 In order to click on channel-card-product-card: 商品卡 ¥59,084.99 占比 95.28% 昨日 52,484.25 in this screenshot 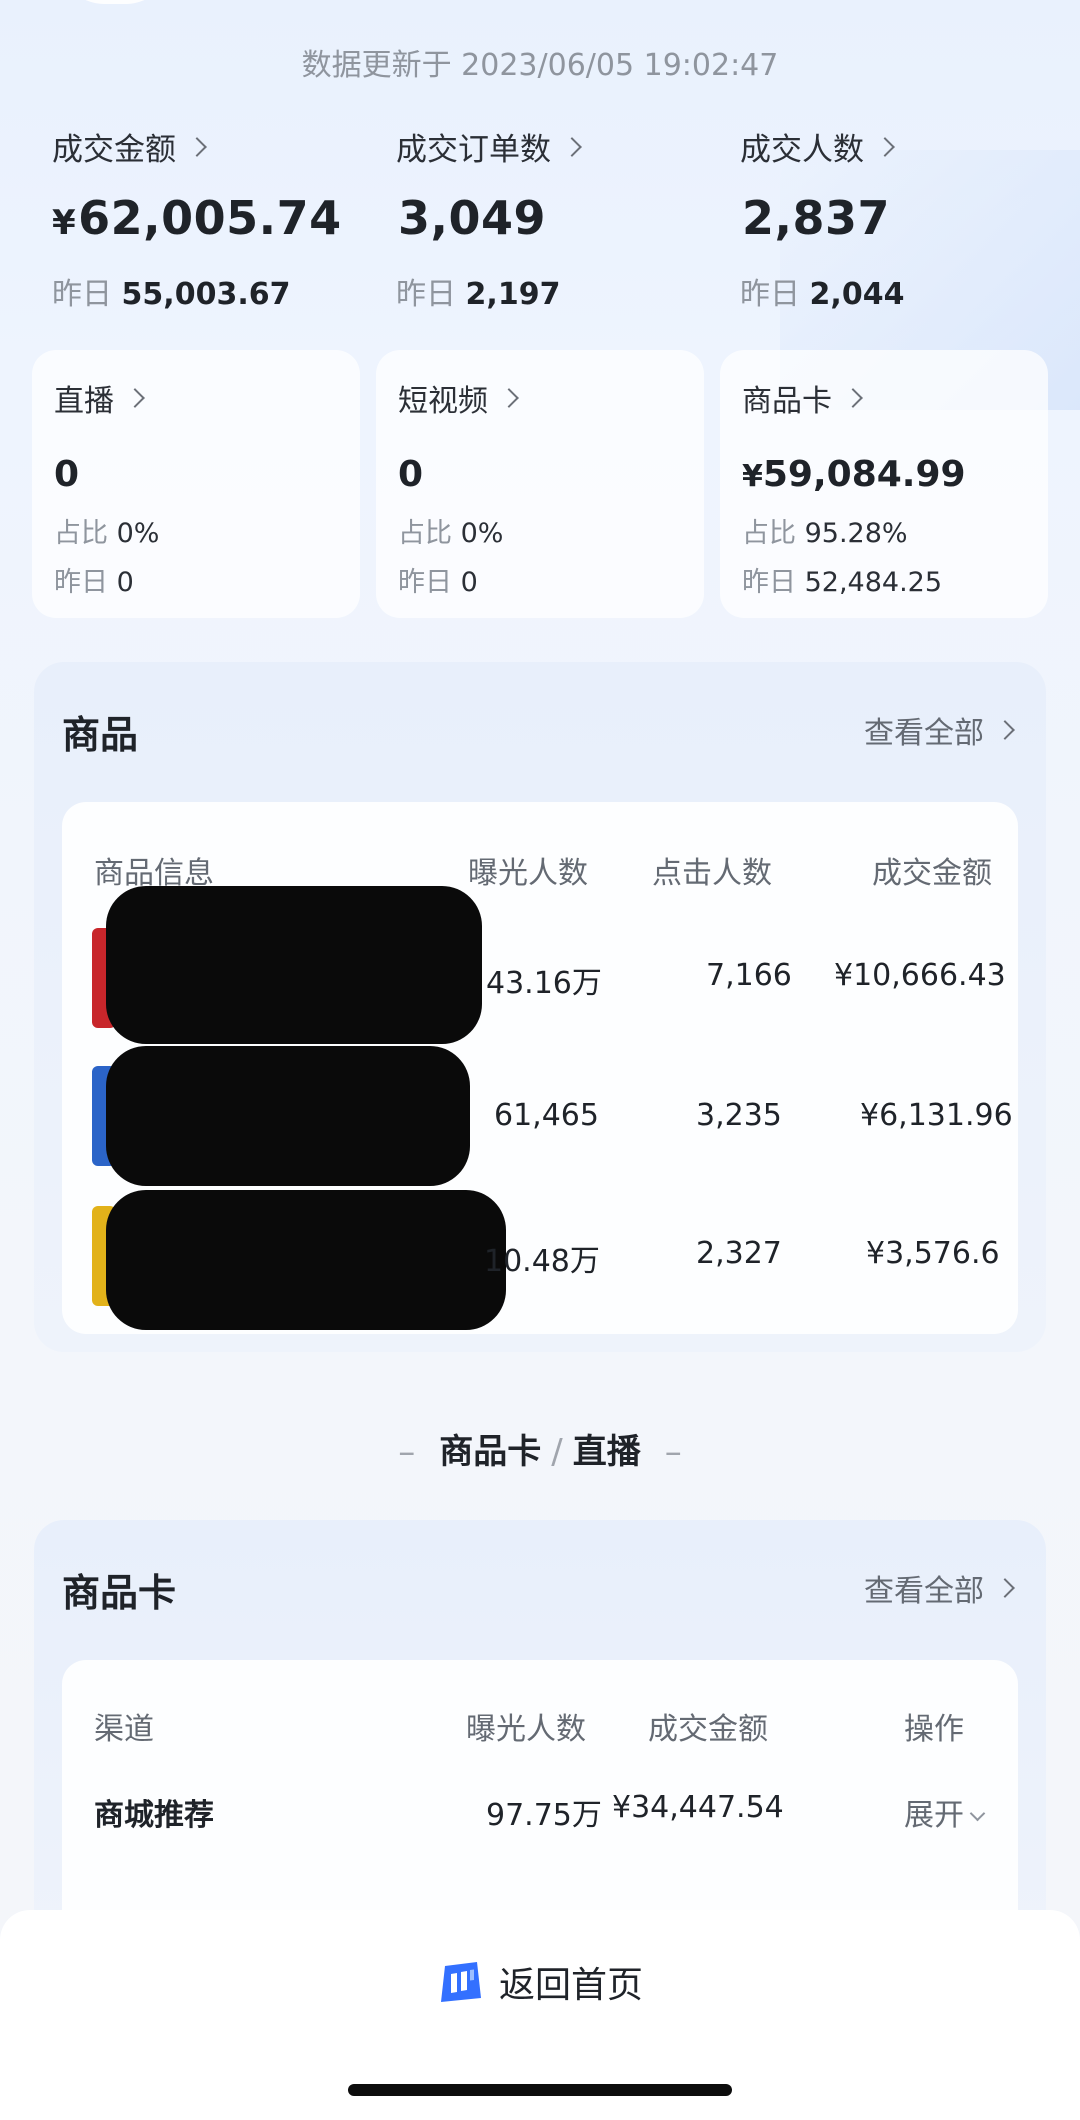, I will do `click(884, 484)`.